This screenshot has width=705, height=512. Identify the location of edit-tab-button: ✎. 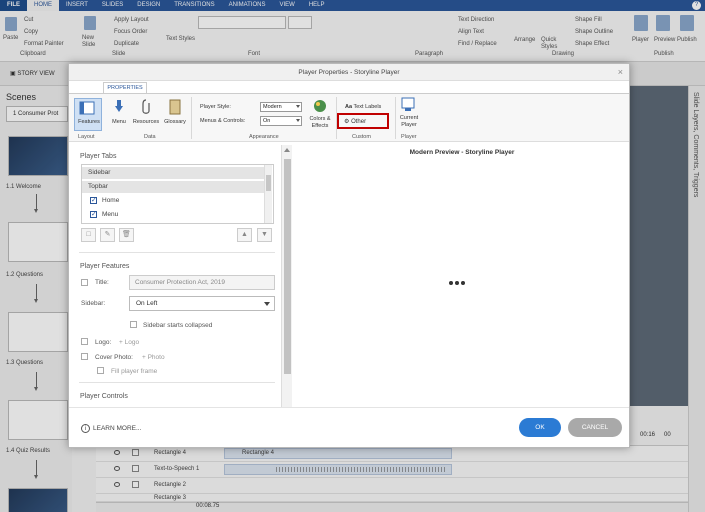
(107, 235).